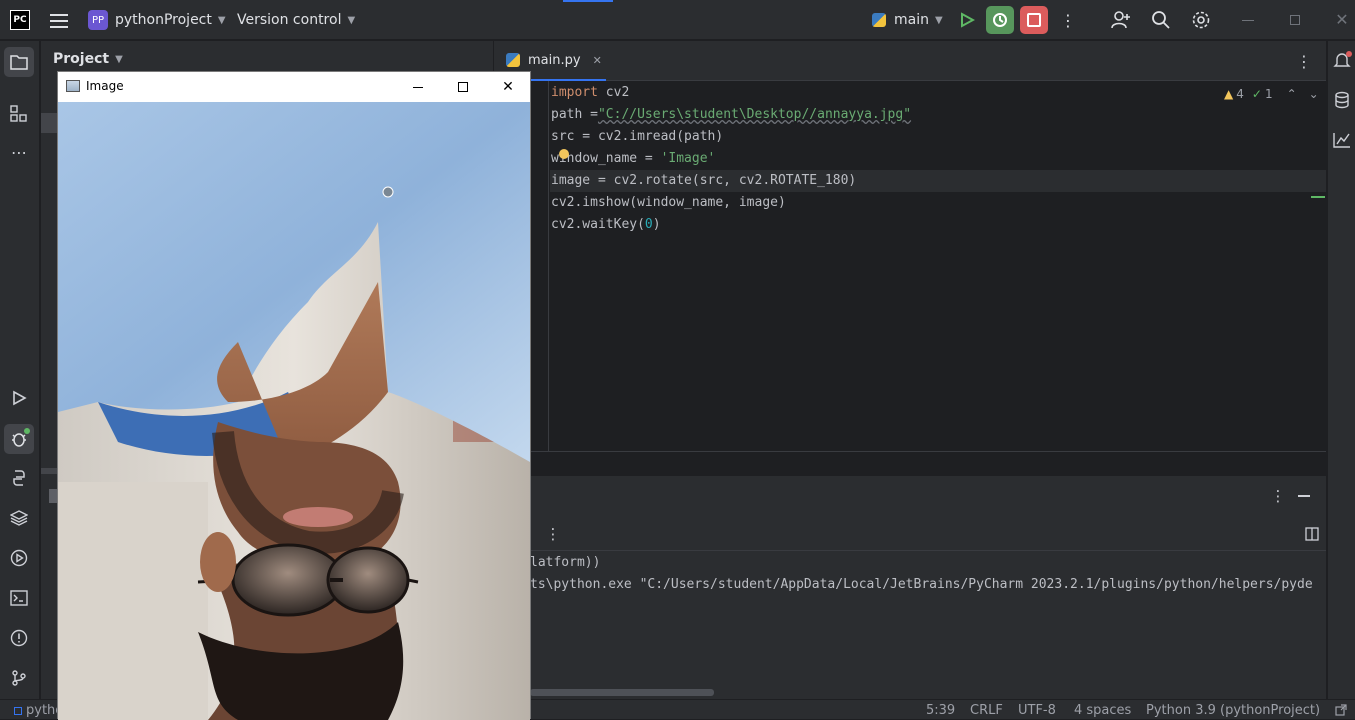 This screenshot has width=1355, height=720. Describe the element at coordinates (1342, 19) in the screenshot. I see `close-icon: ✕` at that location.